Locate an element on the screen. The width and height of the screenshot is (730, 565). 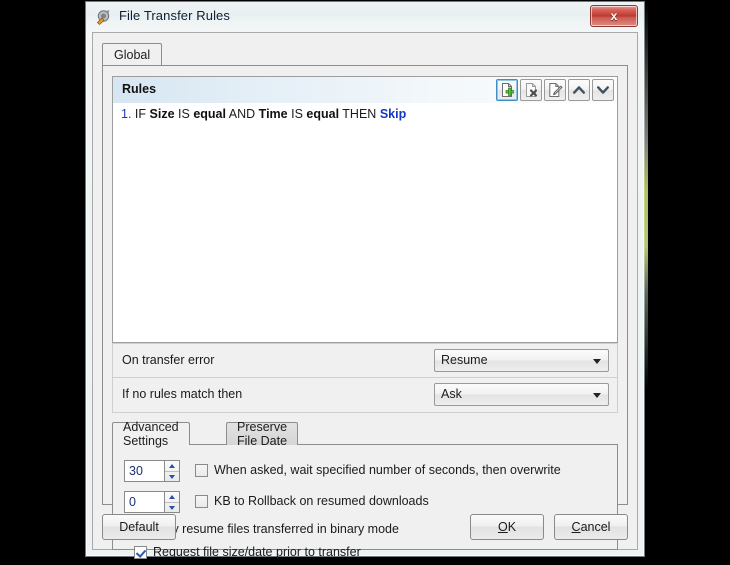
page-delete-icon is located at coordinates (532, 90).